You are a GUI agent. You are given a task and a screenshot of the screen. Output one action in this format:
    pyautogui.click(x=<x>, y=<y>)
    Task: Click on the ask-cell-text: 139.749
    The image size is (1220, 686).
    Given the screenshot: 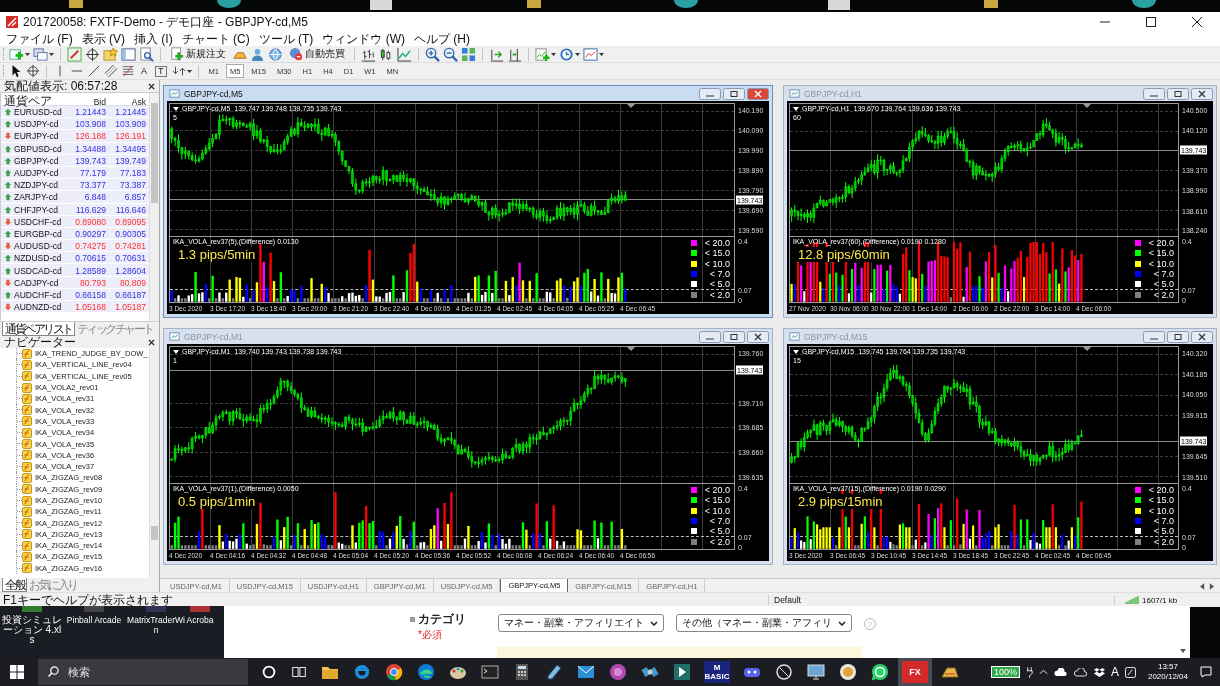 What is the action you would take?
    pyautogui.click(x=130, y=160)
    